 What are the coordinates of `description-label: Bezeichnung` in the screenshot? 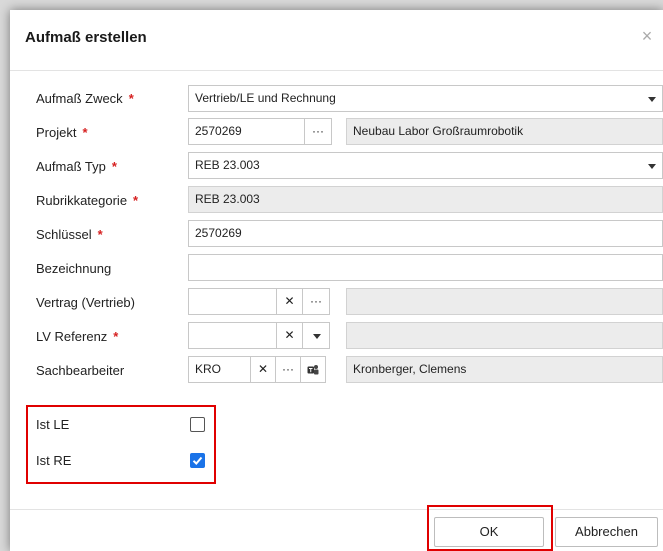 It's located at (74, 268).